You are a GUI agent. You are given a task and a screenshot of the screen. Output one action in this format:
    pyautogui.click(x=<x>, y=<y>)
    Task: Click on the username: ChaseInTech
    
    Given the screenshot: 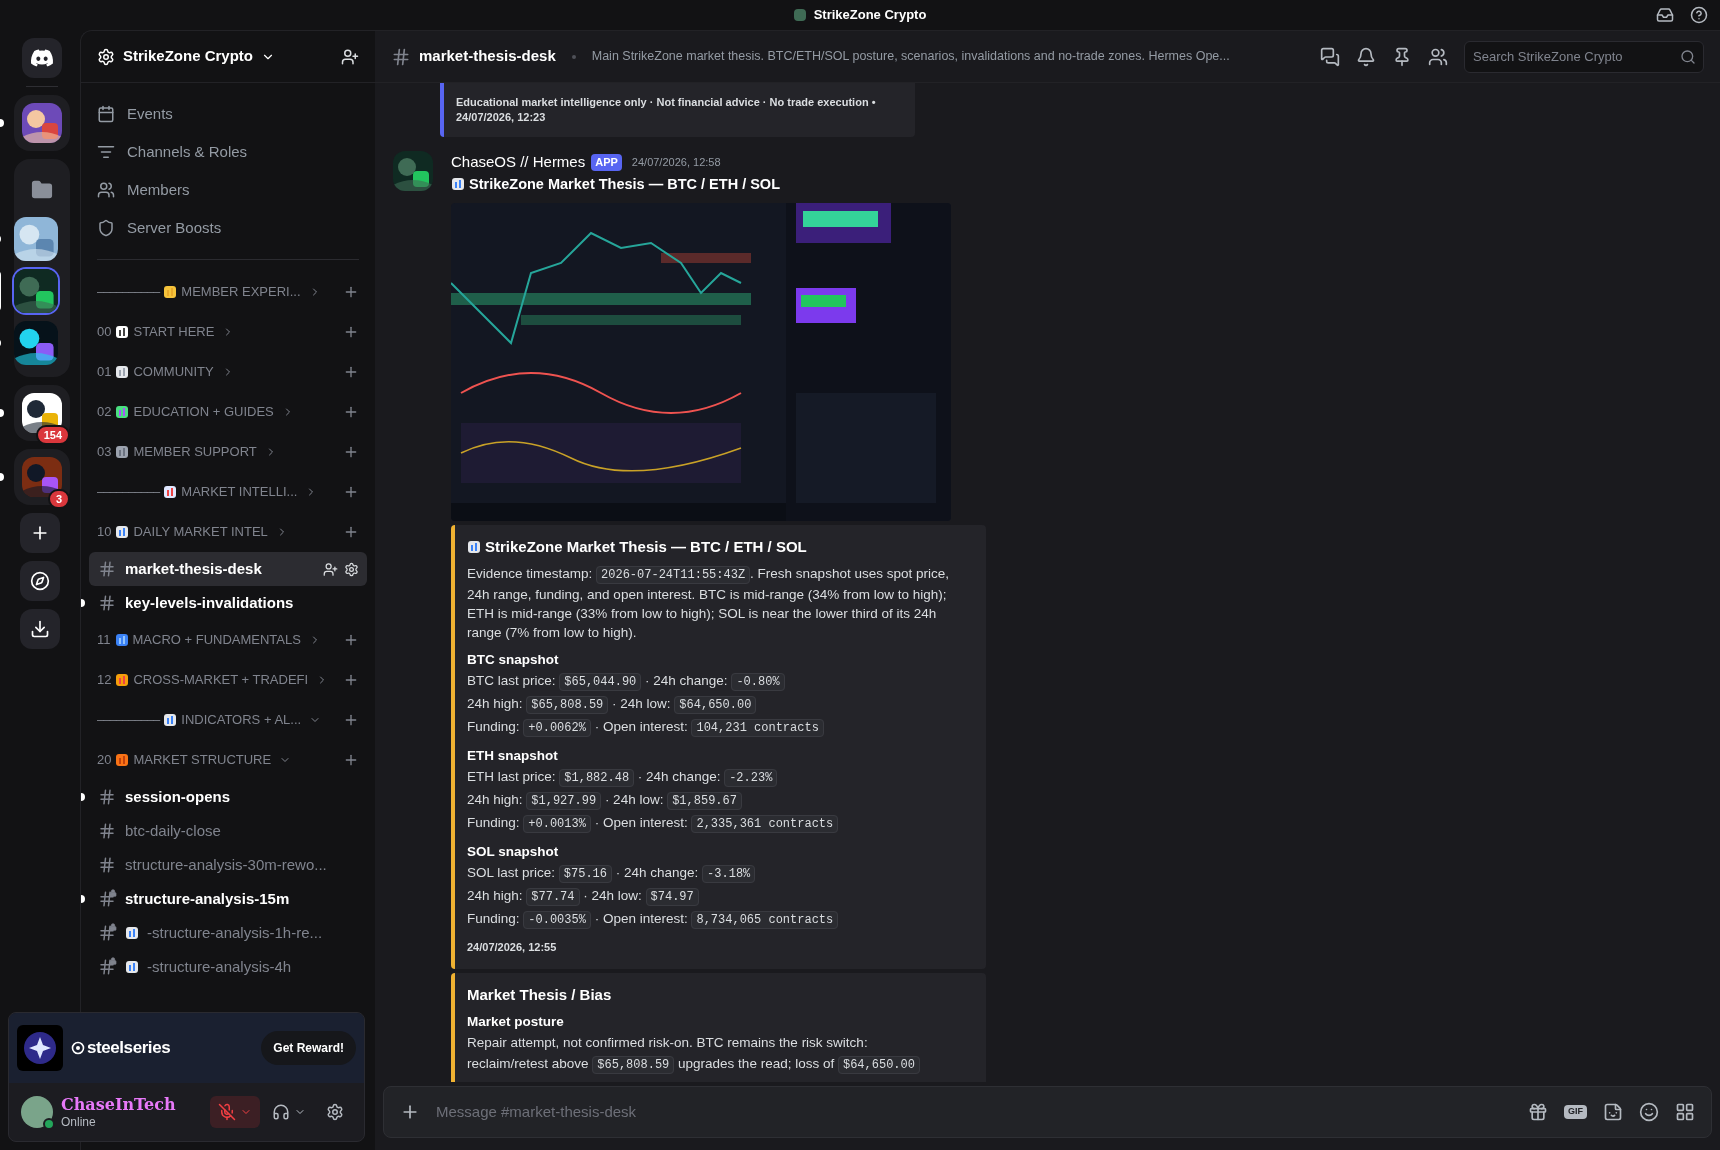 What is the action you would take?
    pyautogui.click(x=118, y=1104)
    